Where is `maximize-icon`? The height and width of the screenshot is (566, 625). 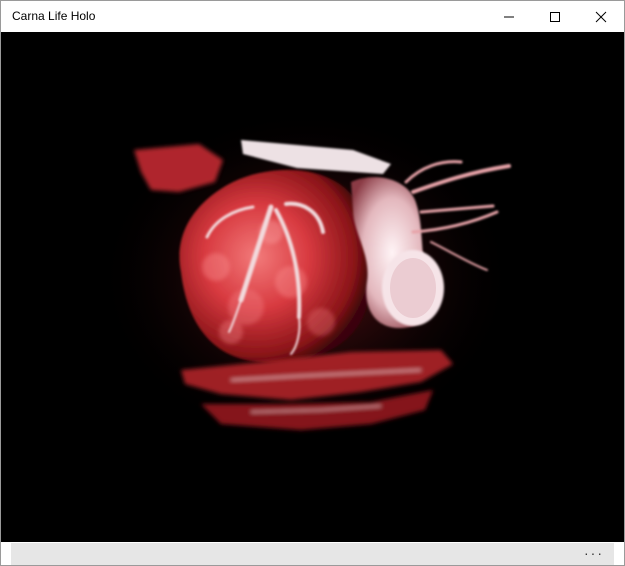 maximize-icon is located at coordinates (555, 16).